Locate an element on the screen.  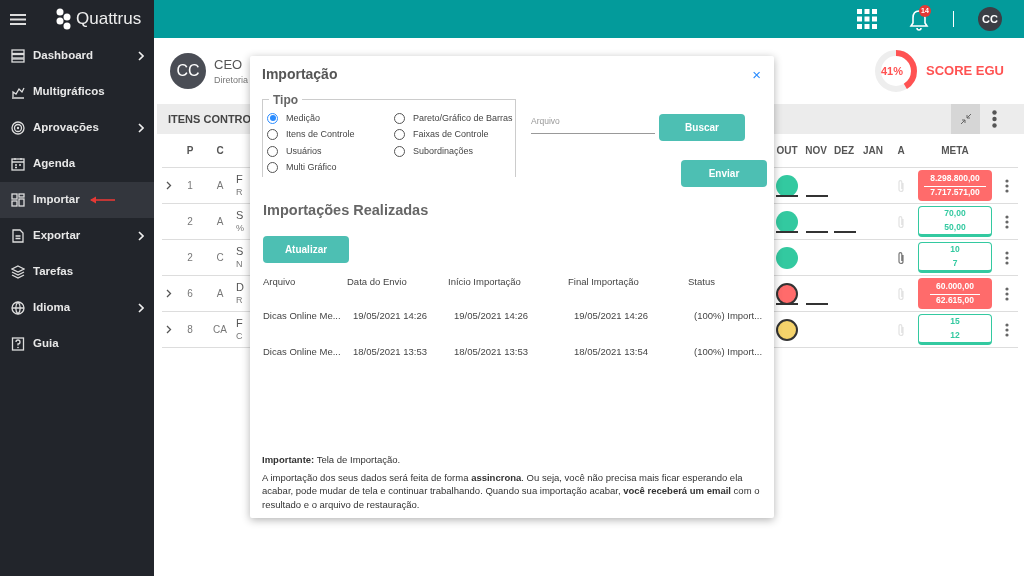
bell-icon is located at coordinates (919, 19).